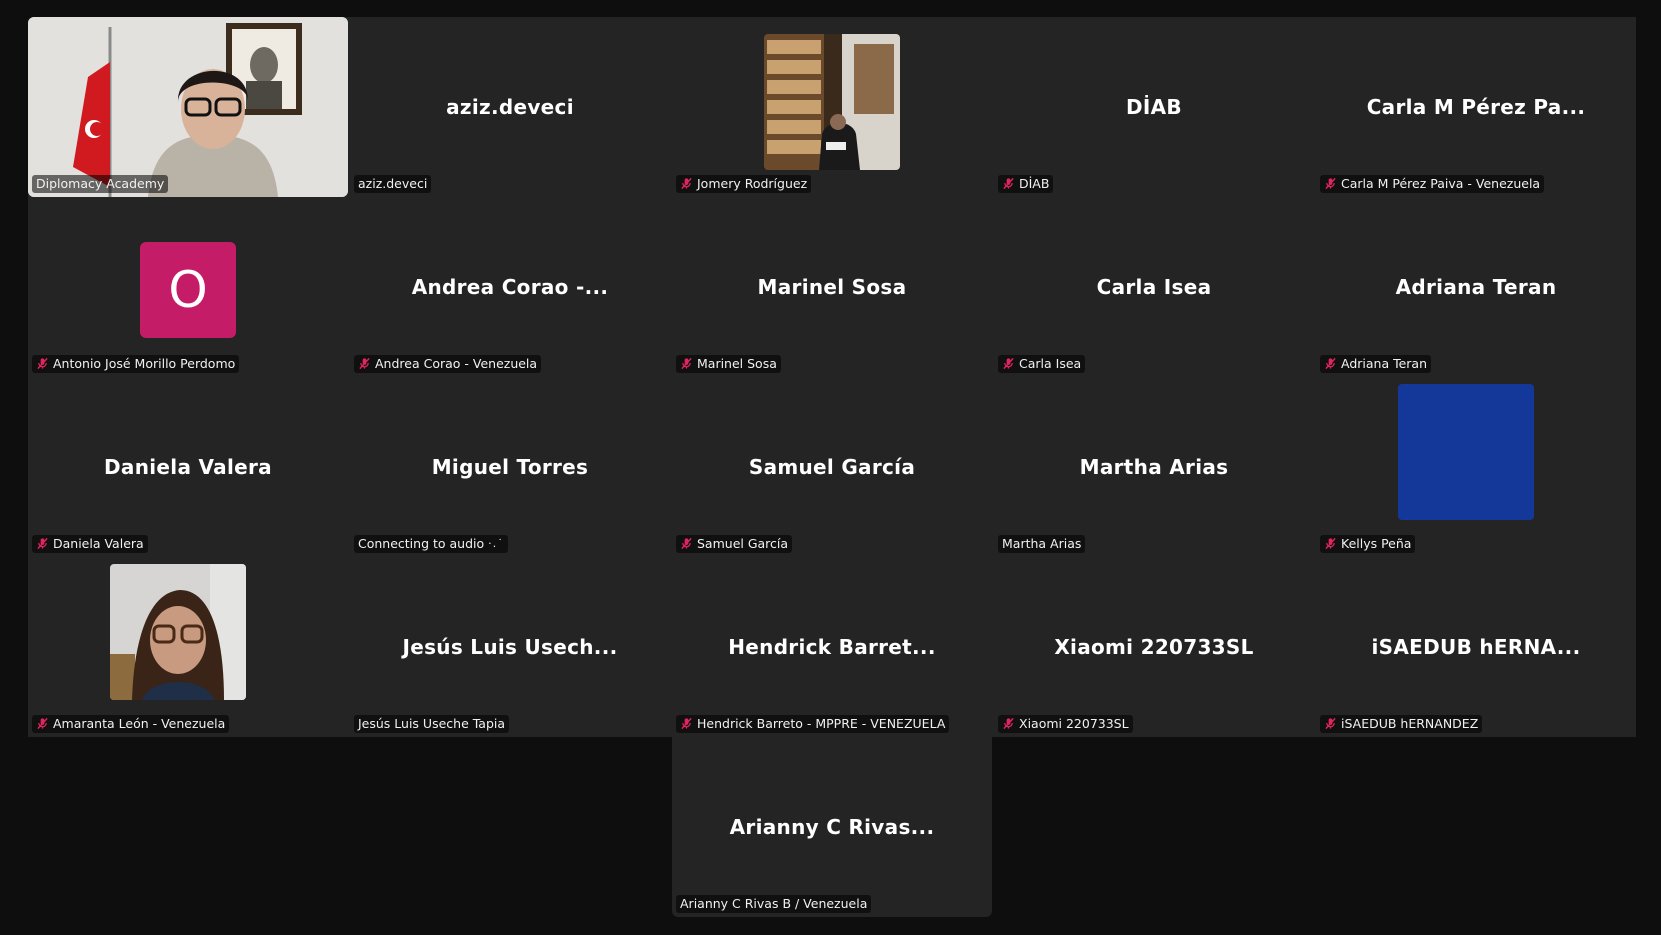 The height and width of the screenshot is (935, 1661). I want to click on participant-name: iSAEDUB hERNANDEZ, so click(1410, 723).